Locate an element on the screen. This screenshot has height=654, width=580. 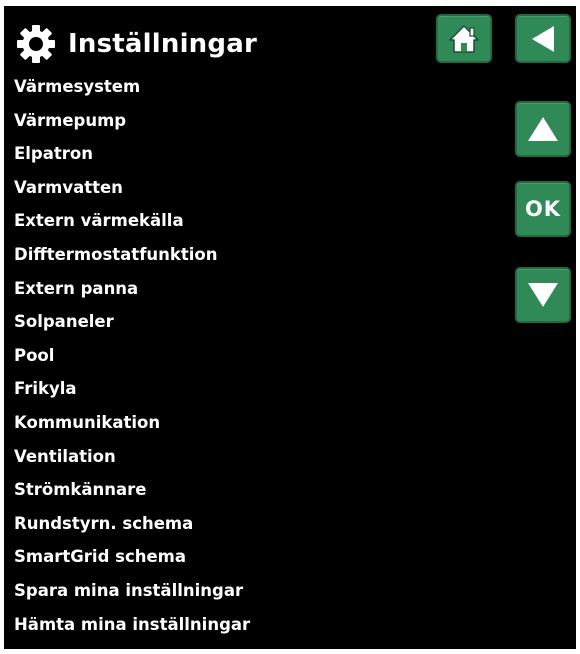
menu-item-pool: Pool is located at coordinates (132, 356).